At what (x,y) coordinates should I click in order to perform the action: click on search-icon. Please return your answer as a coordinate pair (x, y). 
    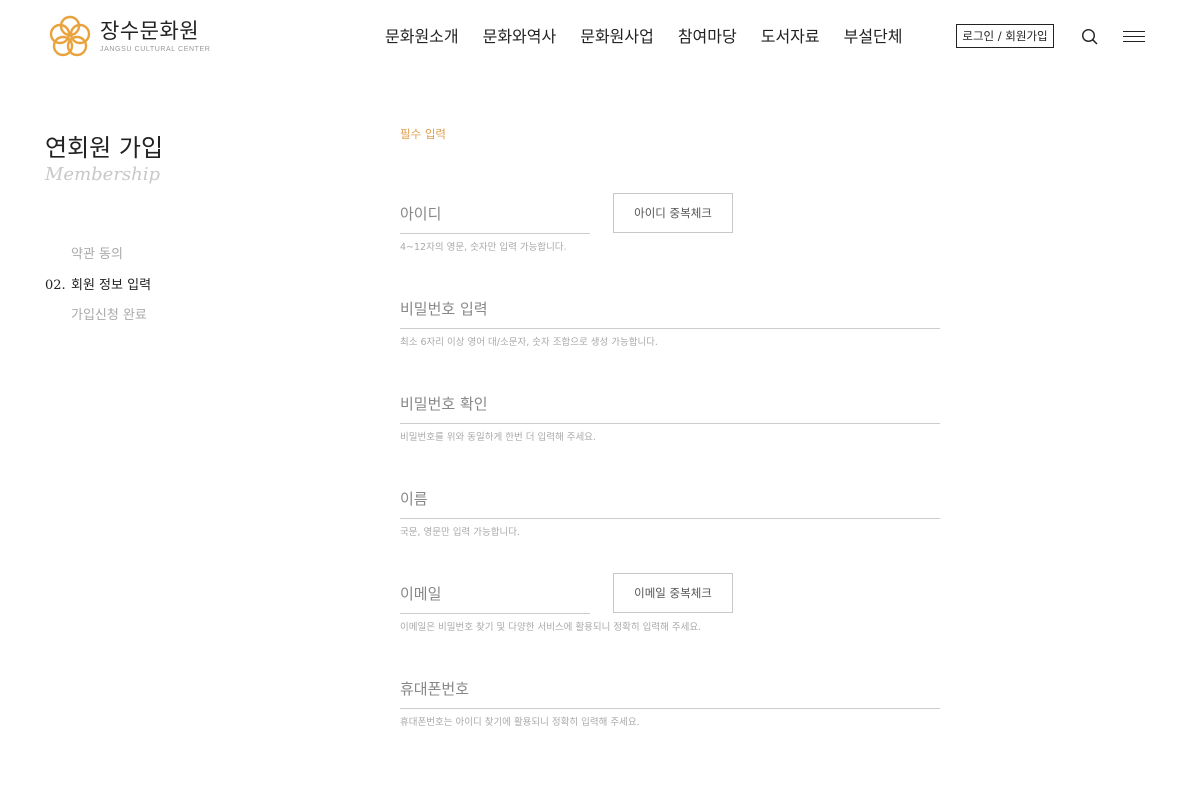
    Looking at the image, I should click on (1090, 37).